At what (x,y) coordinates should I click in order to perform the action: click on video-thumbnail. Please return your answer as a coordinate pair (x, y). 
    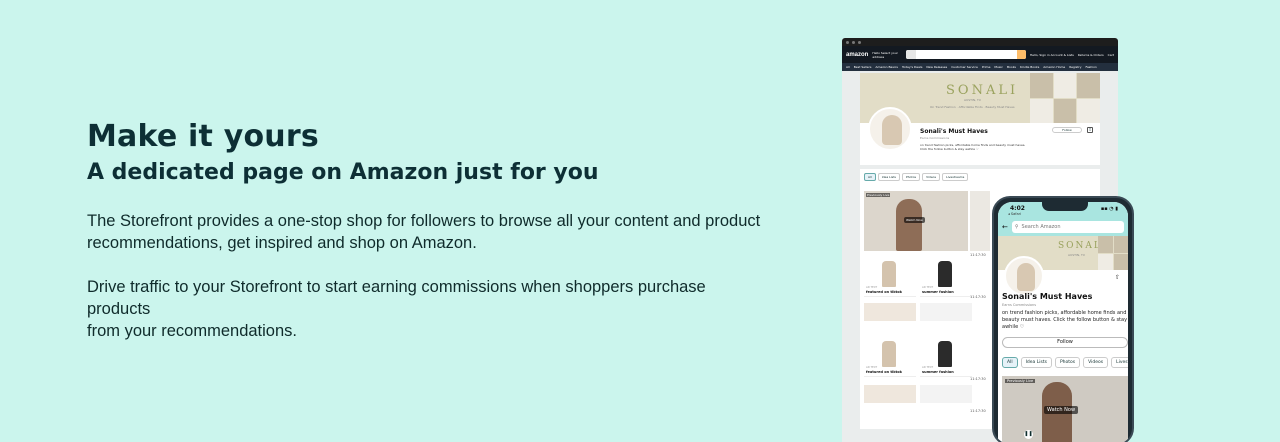
    Looking at the image, I should click on (980, 221).